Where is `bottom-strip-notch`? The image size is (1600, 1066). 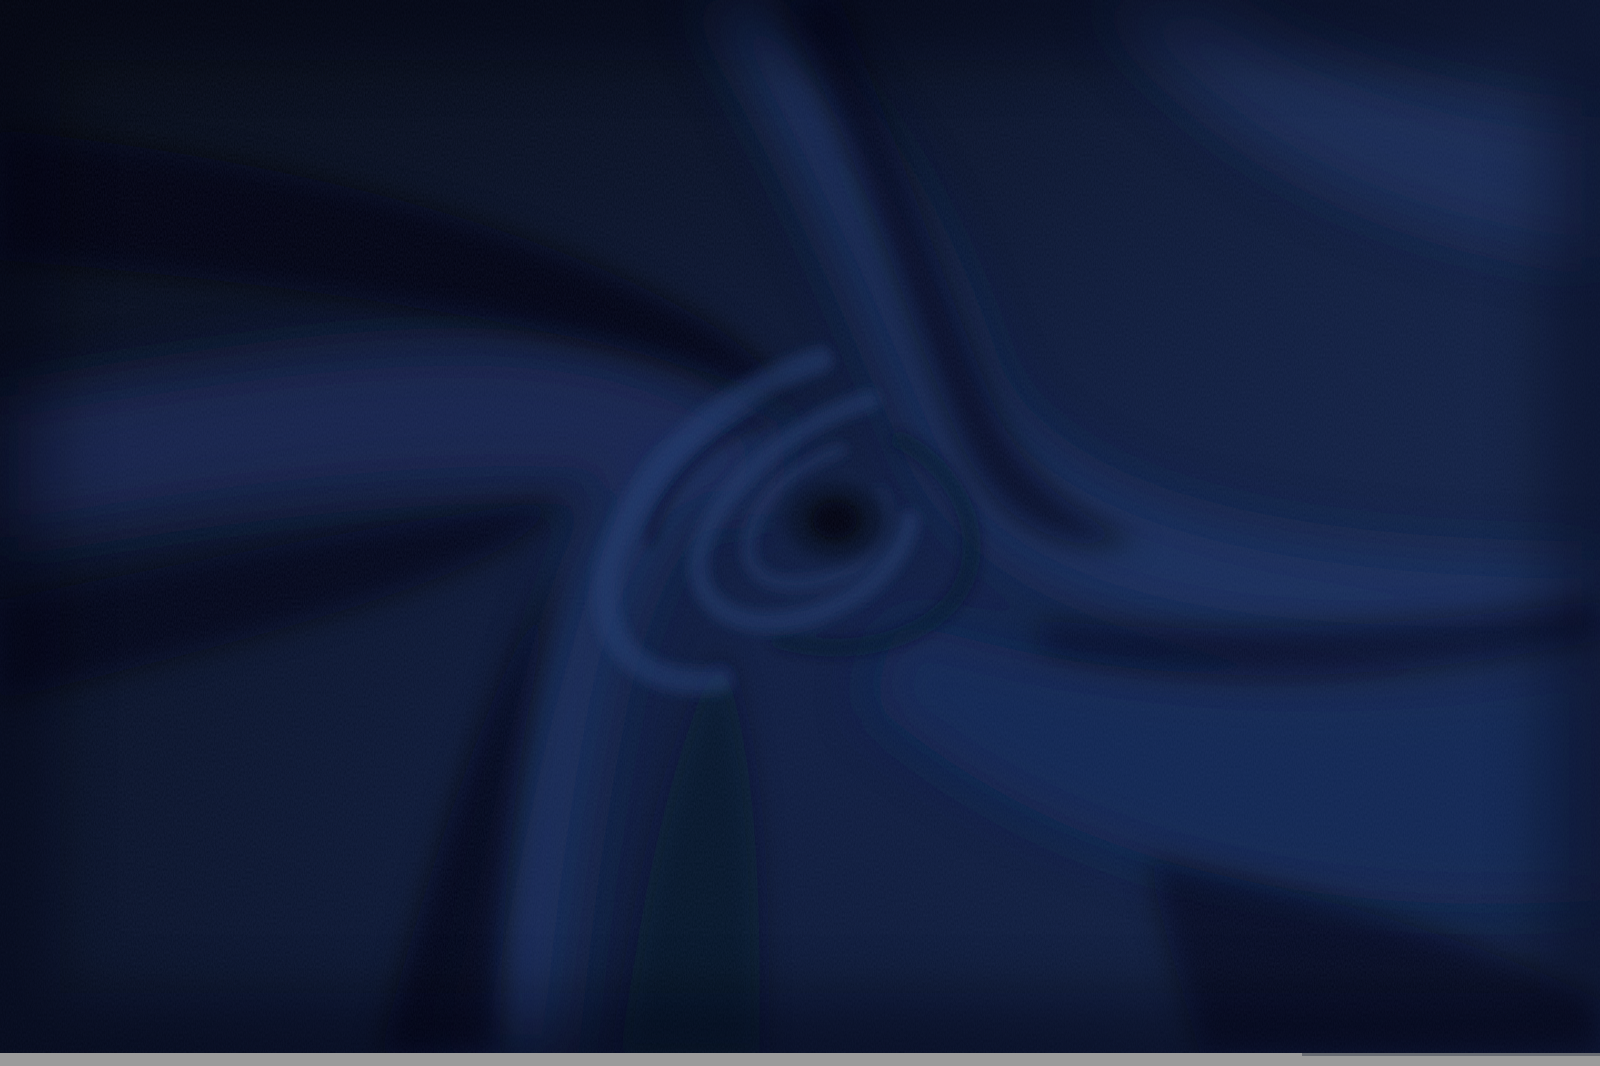
bottom-strip-notch is located at coordinates (1451, 1054).